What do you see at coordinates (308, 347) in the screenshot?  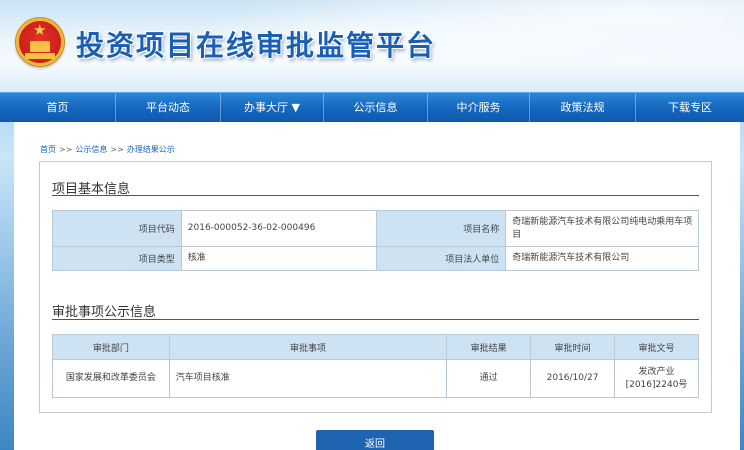 I see `column-header: 审批事项` at bounding box center [308, 347].